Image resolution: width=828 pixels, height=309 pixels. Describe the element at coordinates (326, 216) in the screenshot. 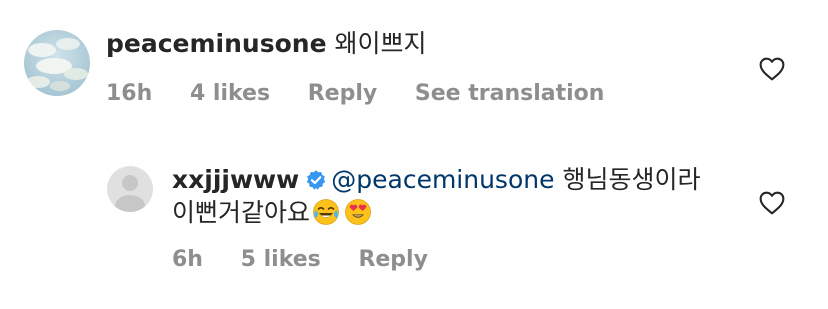

I see `face-with-tears-of-joy-icon` at that location.